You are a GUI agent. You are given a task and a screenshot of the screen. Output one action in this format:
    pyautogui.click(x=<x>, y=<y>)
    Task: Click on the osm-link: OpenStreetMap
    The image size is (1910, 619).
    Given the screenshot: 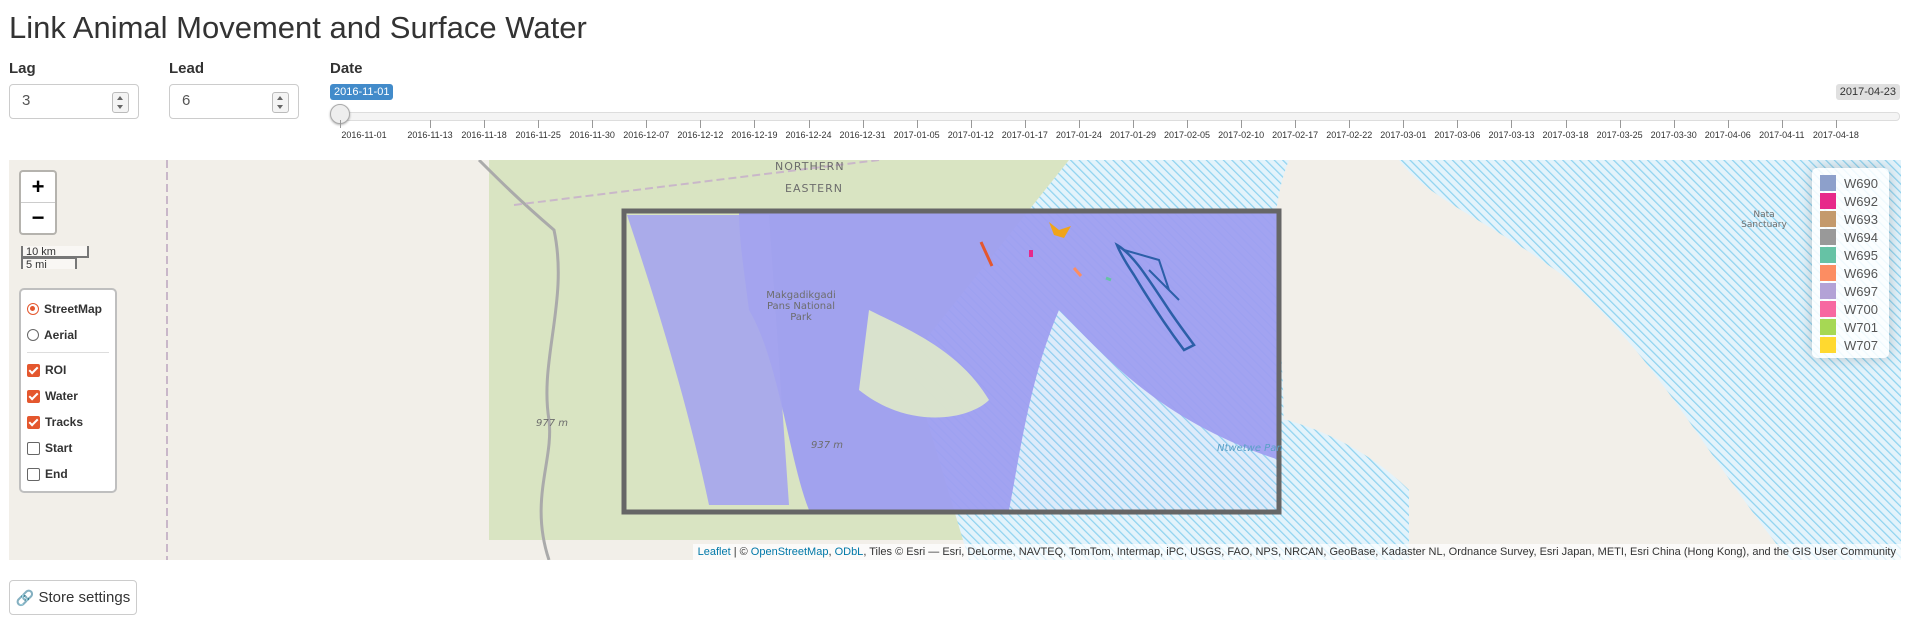 What is the action you would take?
    pyautogui.click(x=790, y=552)
    